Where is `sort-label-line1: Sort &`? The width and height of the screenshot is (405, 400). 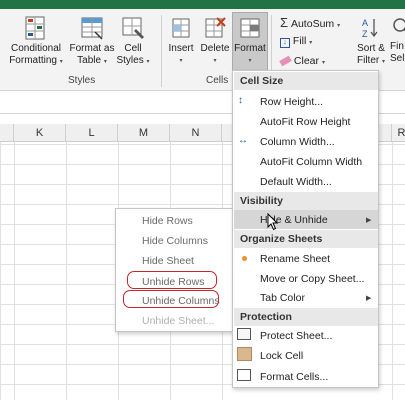 sort-label-line1: Sort & is located at coordinates (371, 48).